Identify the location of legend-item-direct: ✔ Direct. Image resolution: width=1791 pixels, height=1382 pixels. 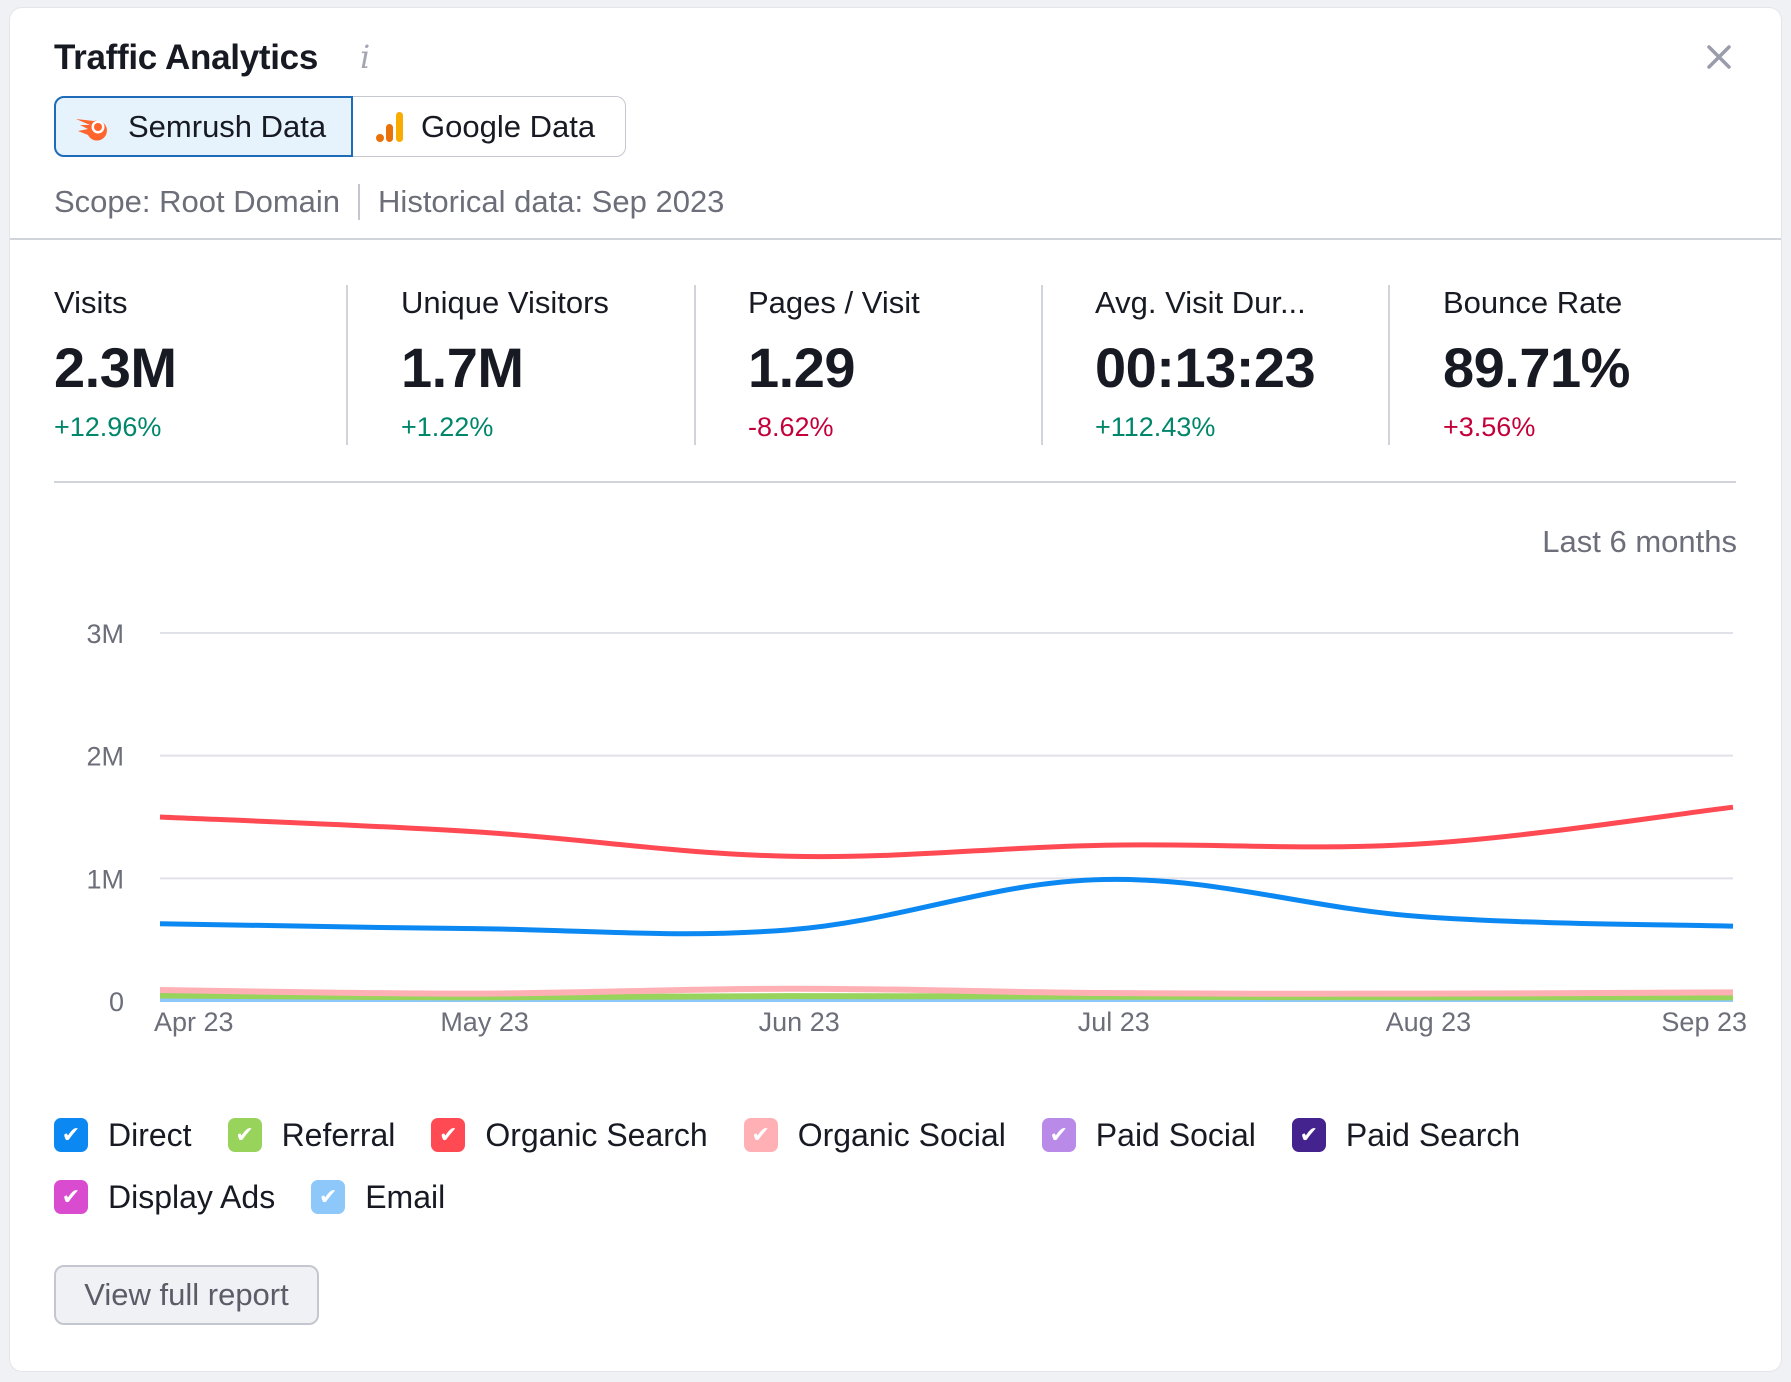
(123, 1135).